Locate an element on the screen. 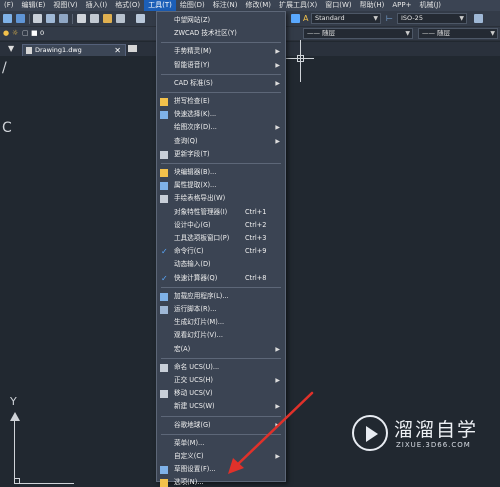  menubar-item: 工具(T) is located at coordinates (160, 5).